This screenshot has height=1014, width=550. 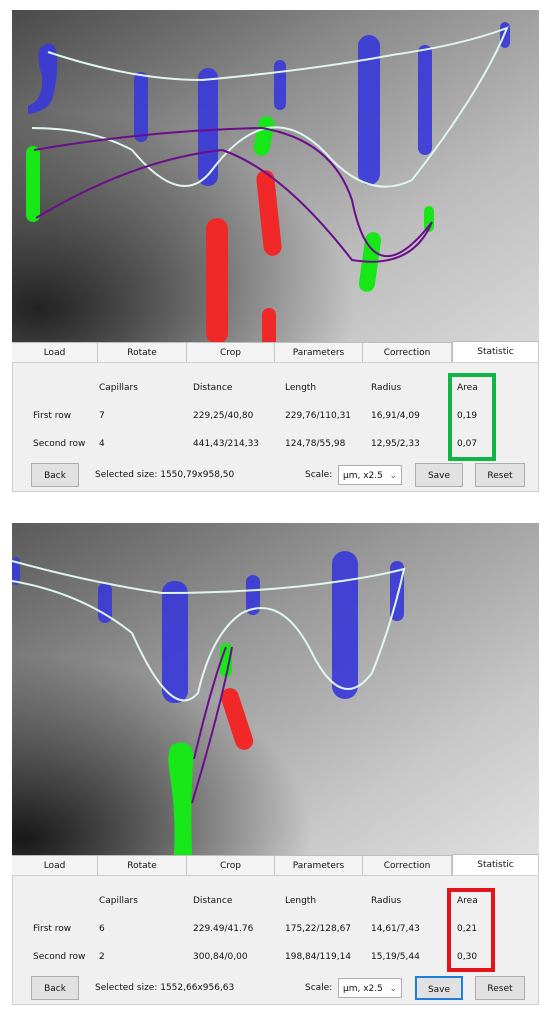 I want to click on capillars-value: 7, so click(x=102, y=416).